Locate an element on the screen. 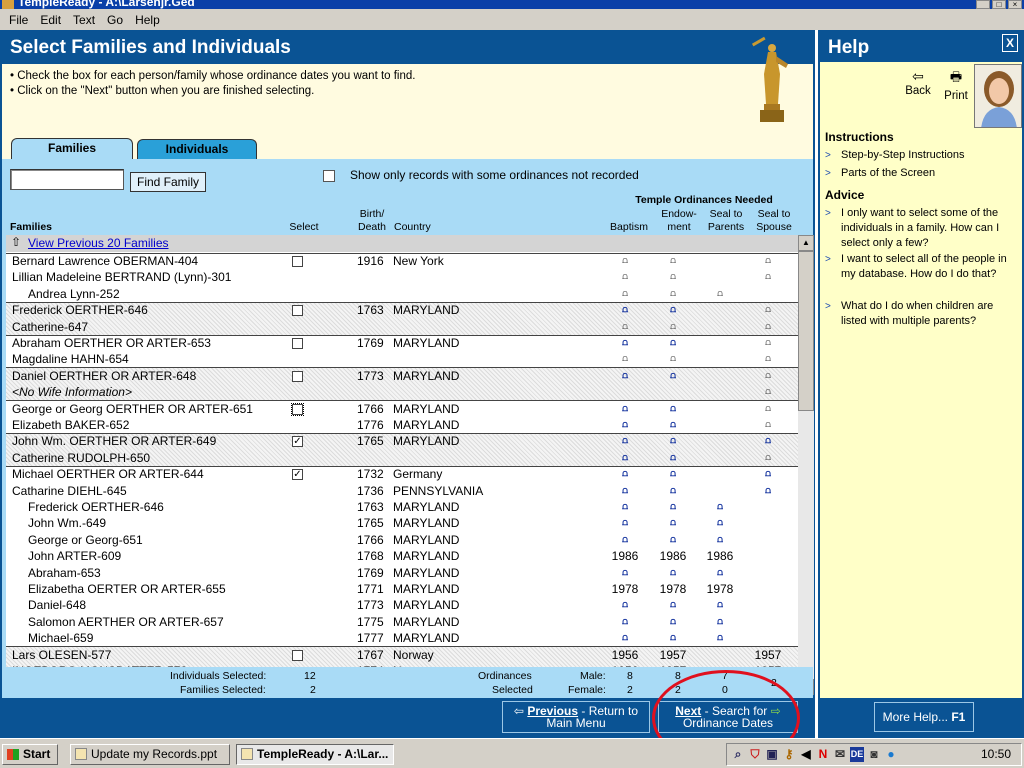  tray-photo-icon: ◙ is located at coordinates (874, 754).